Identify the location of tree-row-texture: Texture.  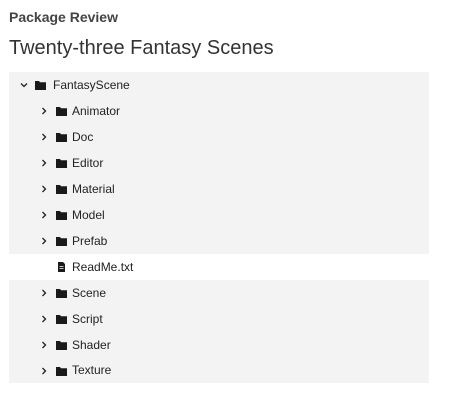
(219, 370).